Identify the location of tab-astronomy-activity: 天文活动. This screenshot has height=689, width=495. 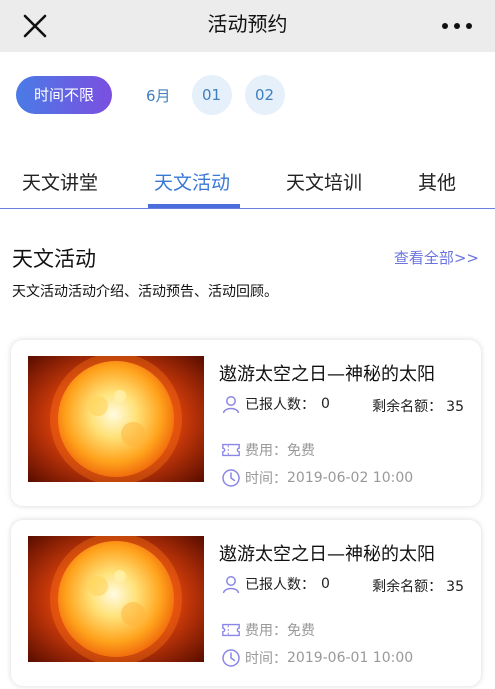
(192, 181).